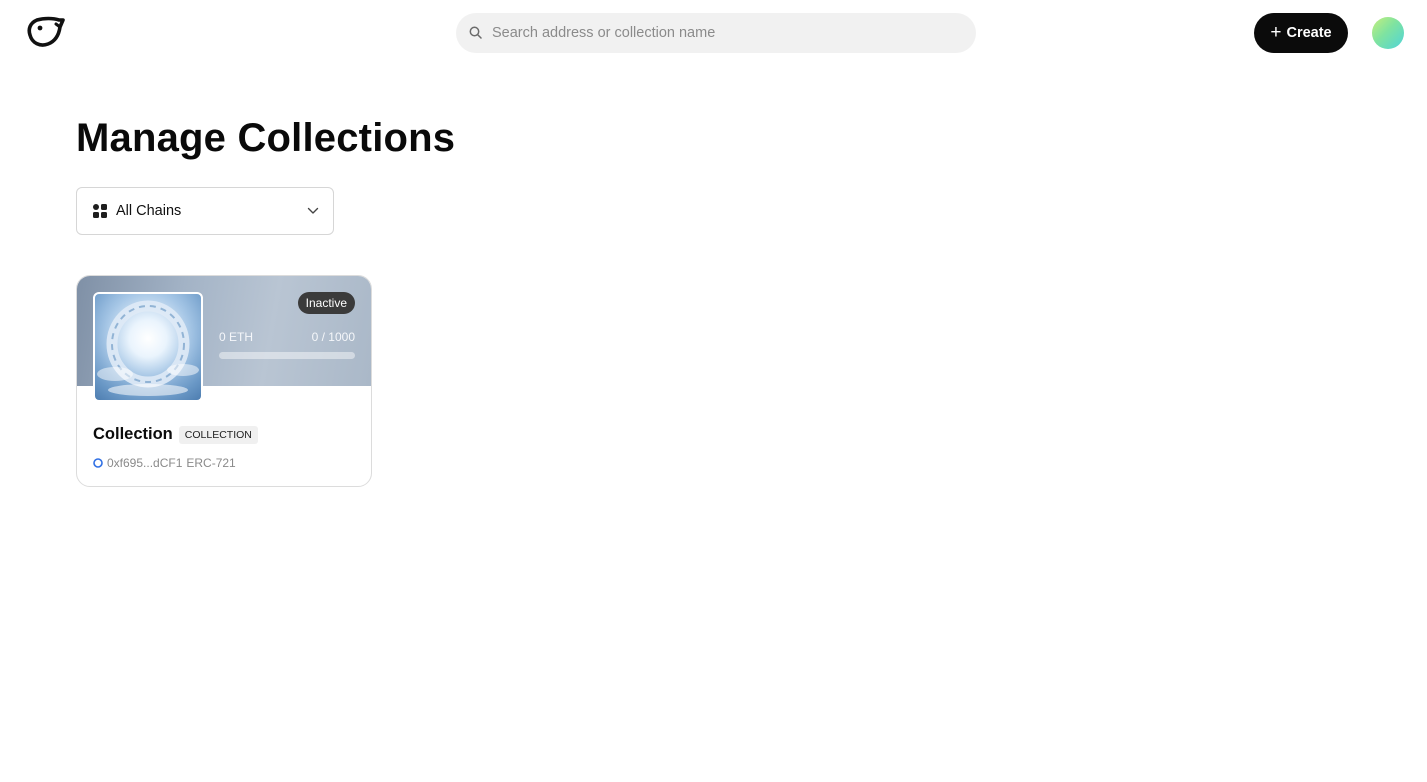 This screenshot has width=1427, height=782. I want to click on top-bar: + Create, so click(713, 33).